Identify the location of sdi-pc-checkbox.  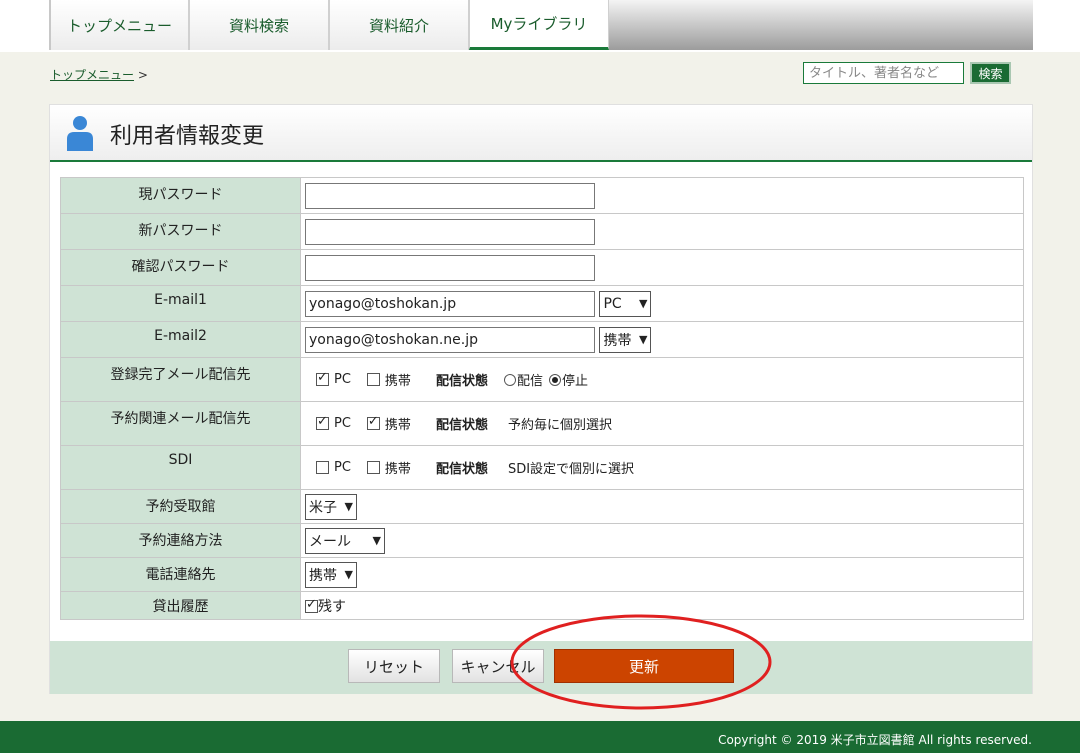
(322, 467).